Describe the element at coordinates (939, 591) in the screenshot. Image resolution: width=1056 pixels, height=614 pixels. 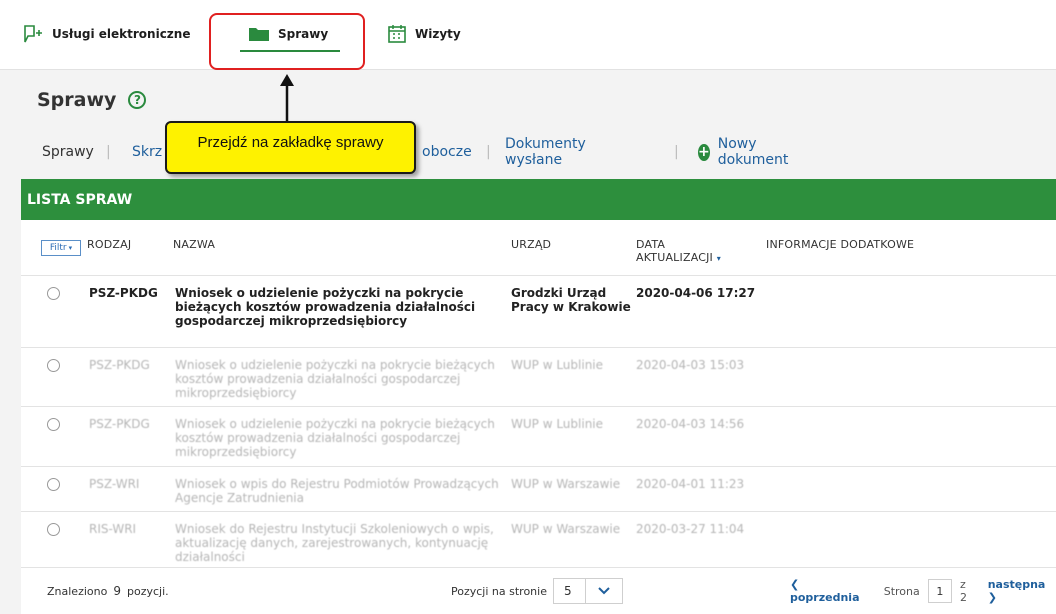
I see `page-input: 1` at that location.